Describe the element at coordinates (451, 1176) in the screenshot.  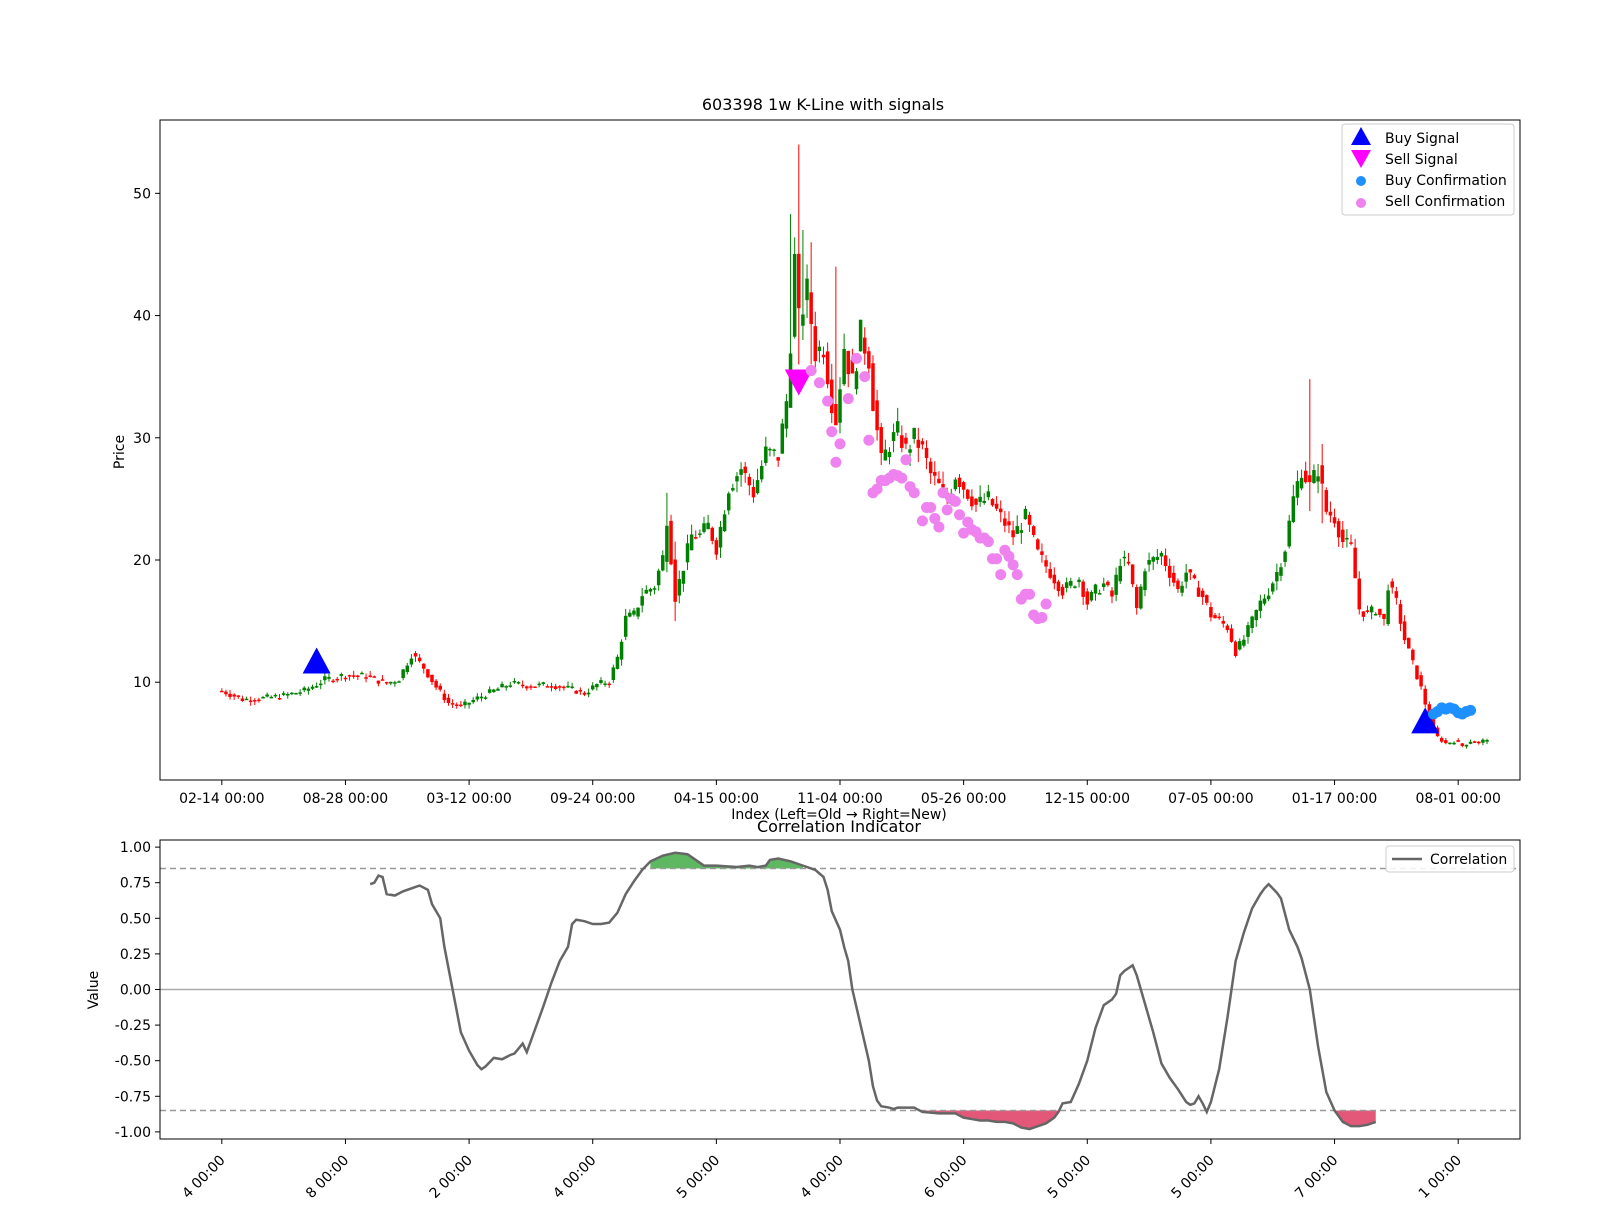
I see `x-tick-label: 2 00:00` at that location.